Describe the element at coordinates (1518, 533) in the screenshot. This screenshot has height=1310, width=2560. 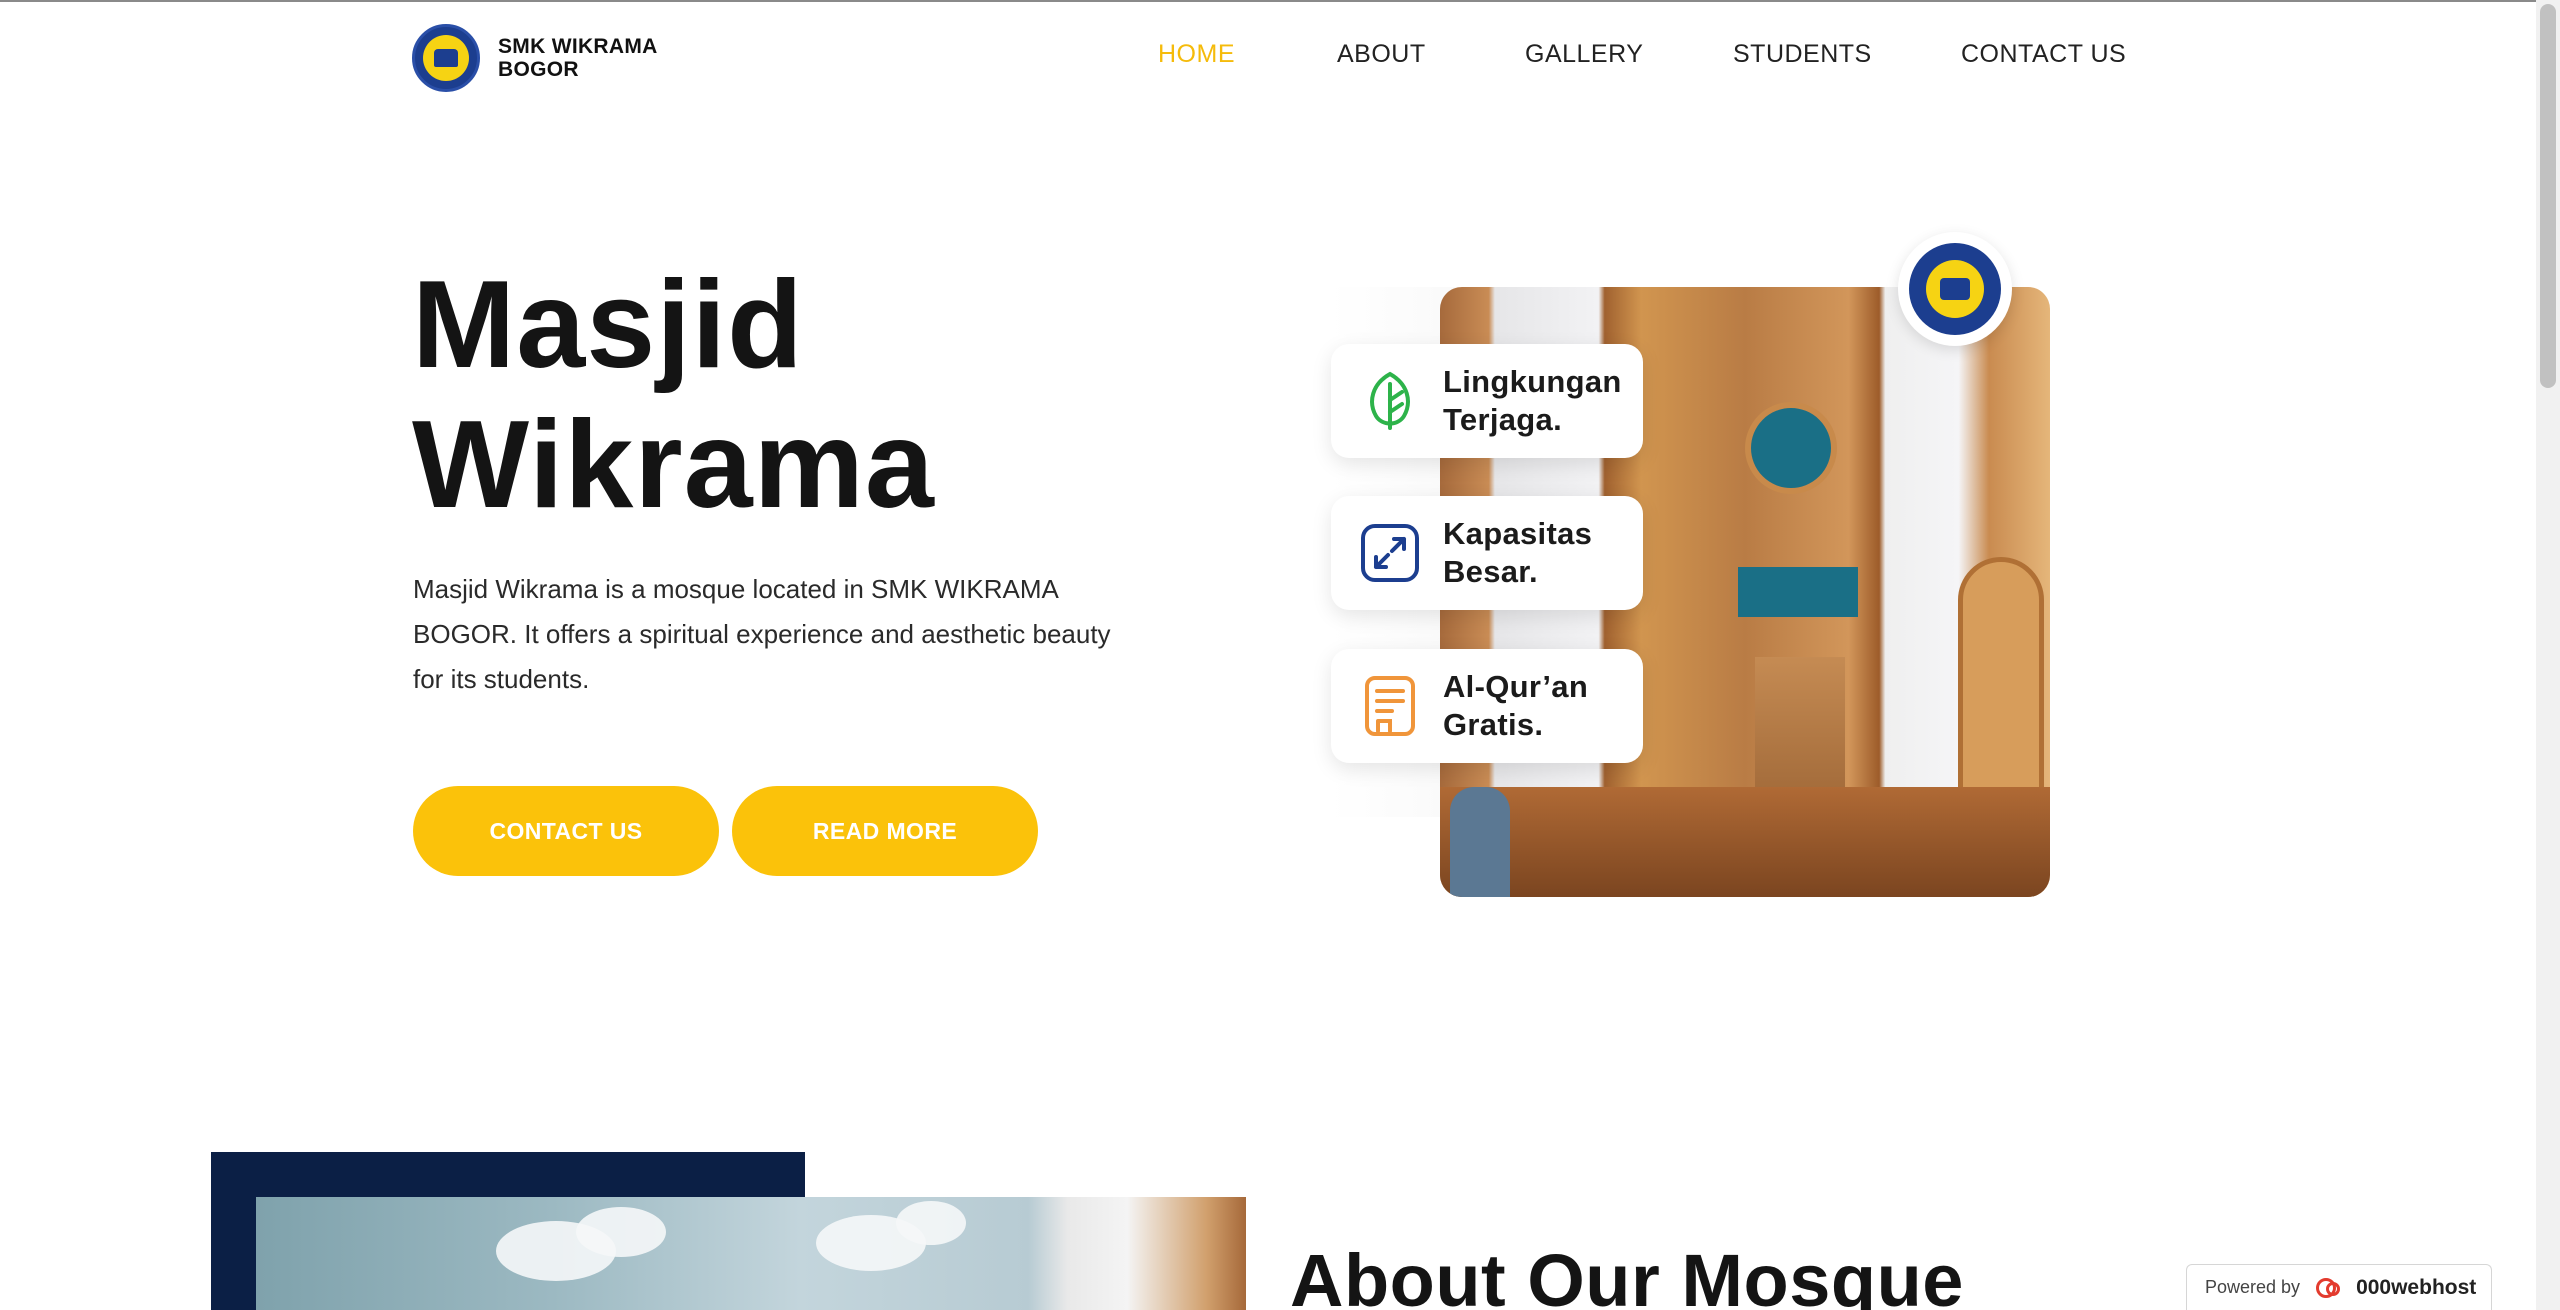
I see `feature-label-line1: Kapasitas` at that location.